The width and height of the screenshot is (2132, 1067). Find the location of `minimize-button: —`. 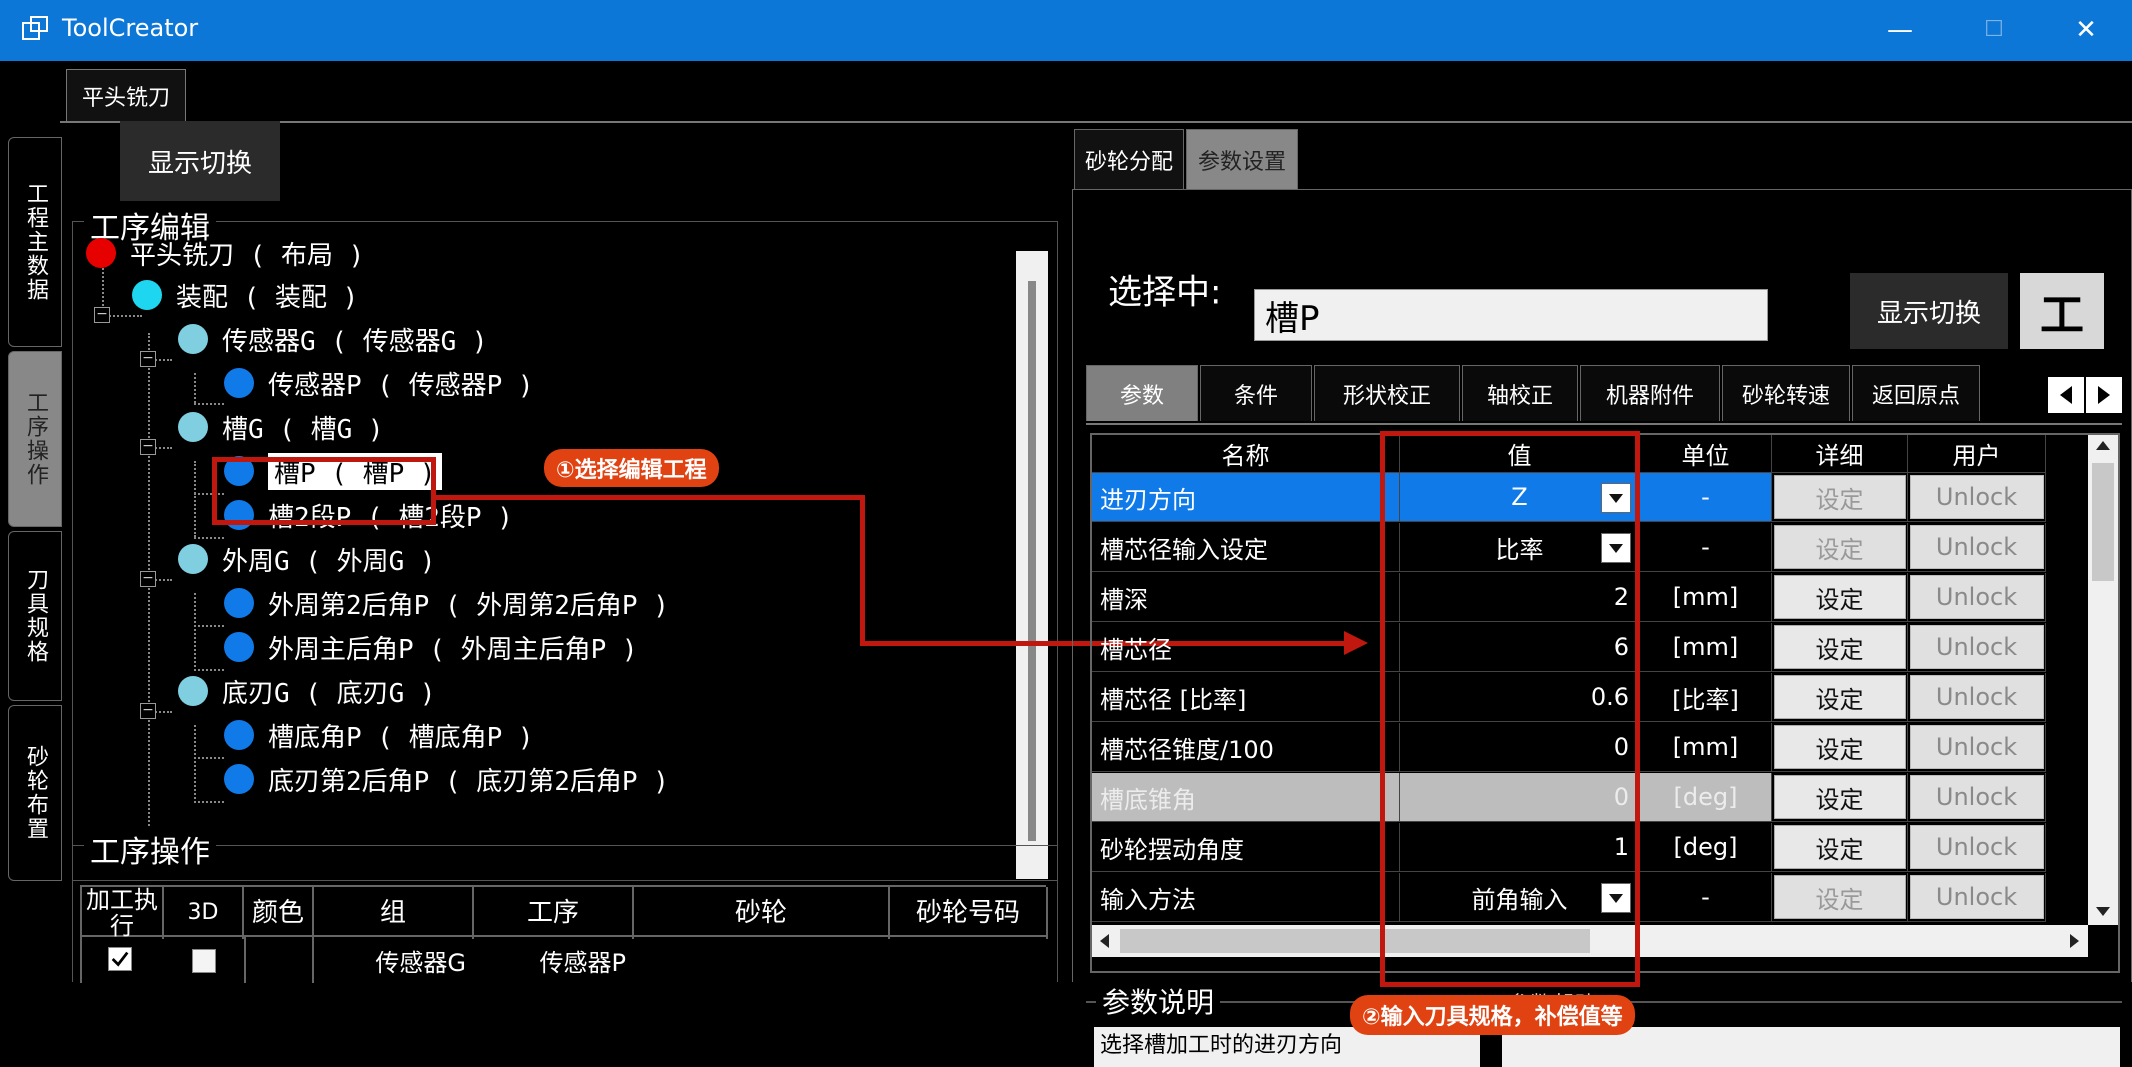

minimize-button: — is located at coordinates (1900, 30).